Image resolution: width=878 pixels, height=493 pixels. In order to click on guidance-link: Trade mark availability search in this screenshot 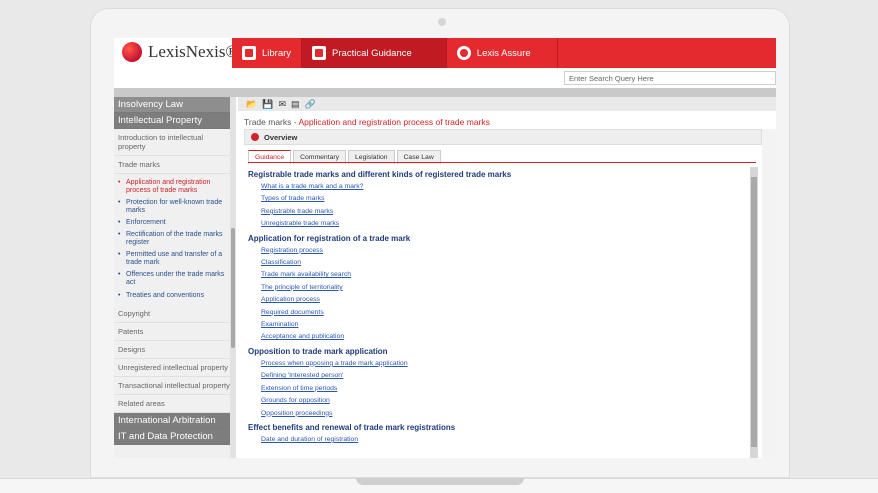, I will do `click(505, 275)`.